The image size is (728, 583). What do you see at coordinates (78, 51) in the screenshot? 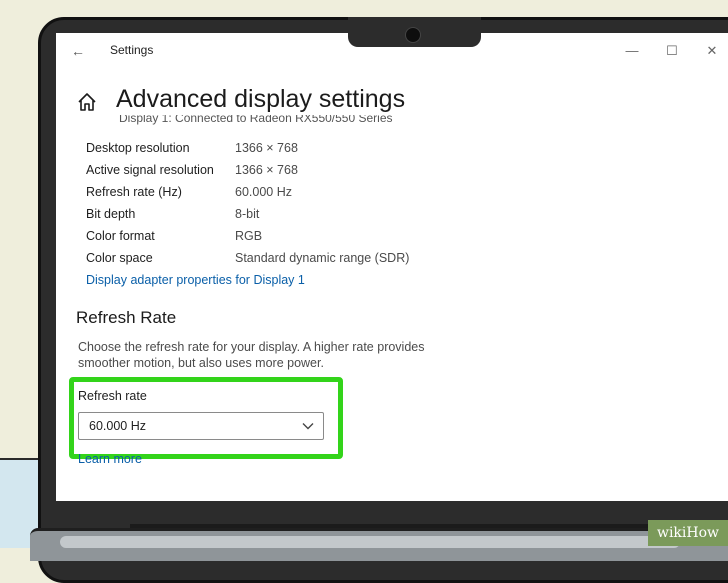
I see `back-arrow-icon: ←` at bounding box center [78, 51].